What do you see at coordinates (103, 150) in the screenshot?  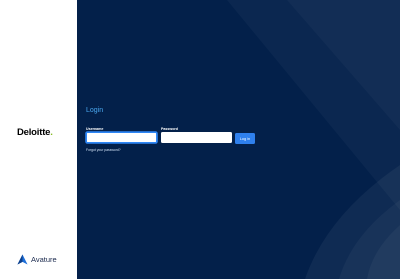 I see `forgot-password-link: Forgot your password?` at bounding box center [103, 150].